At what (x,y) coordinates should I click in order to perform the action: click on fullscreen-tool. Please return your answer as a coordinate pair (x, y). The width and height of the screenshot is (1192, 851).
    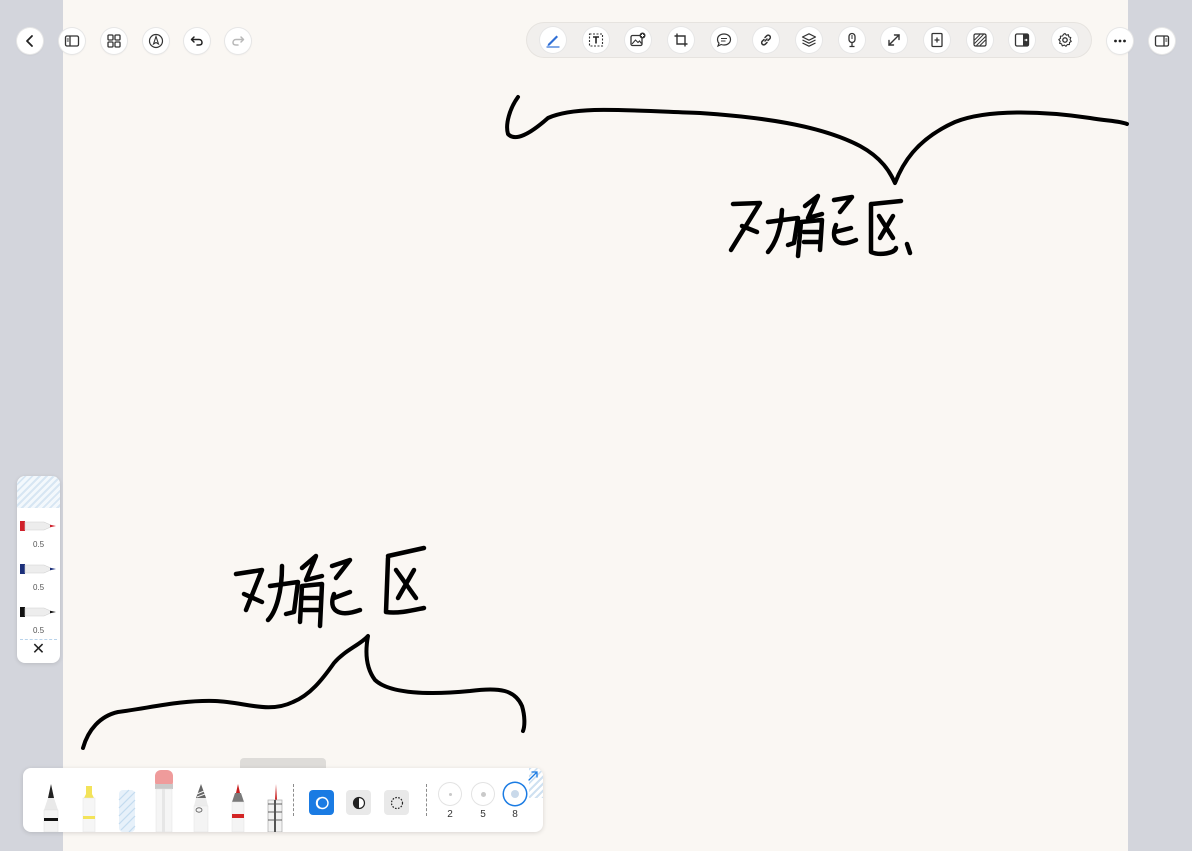
    Looking at the image, I should click on (894, 40).